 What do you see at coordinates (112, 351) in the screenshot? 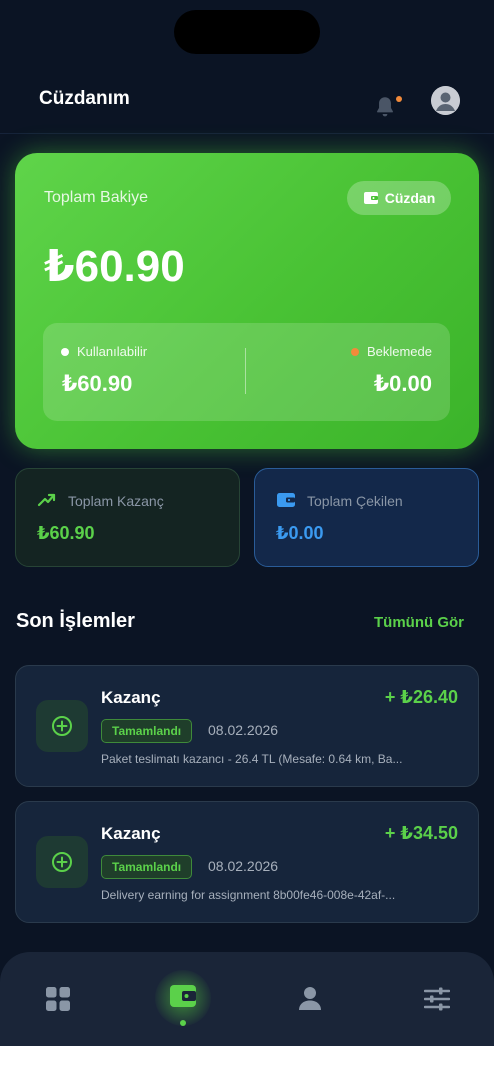
I see `available-label: Kullanılabilir` at bounding box center [112, 351].